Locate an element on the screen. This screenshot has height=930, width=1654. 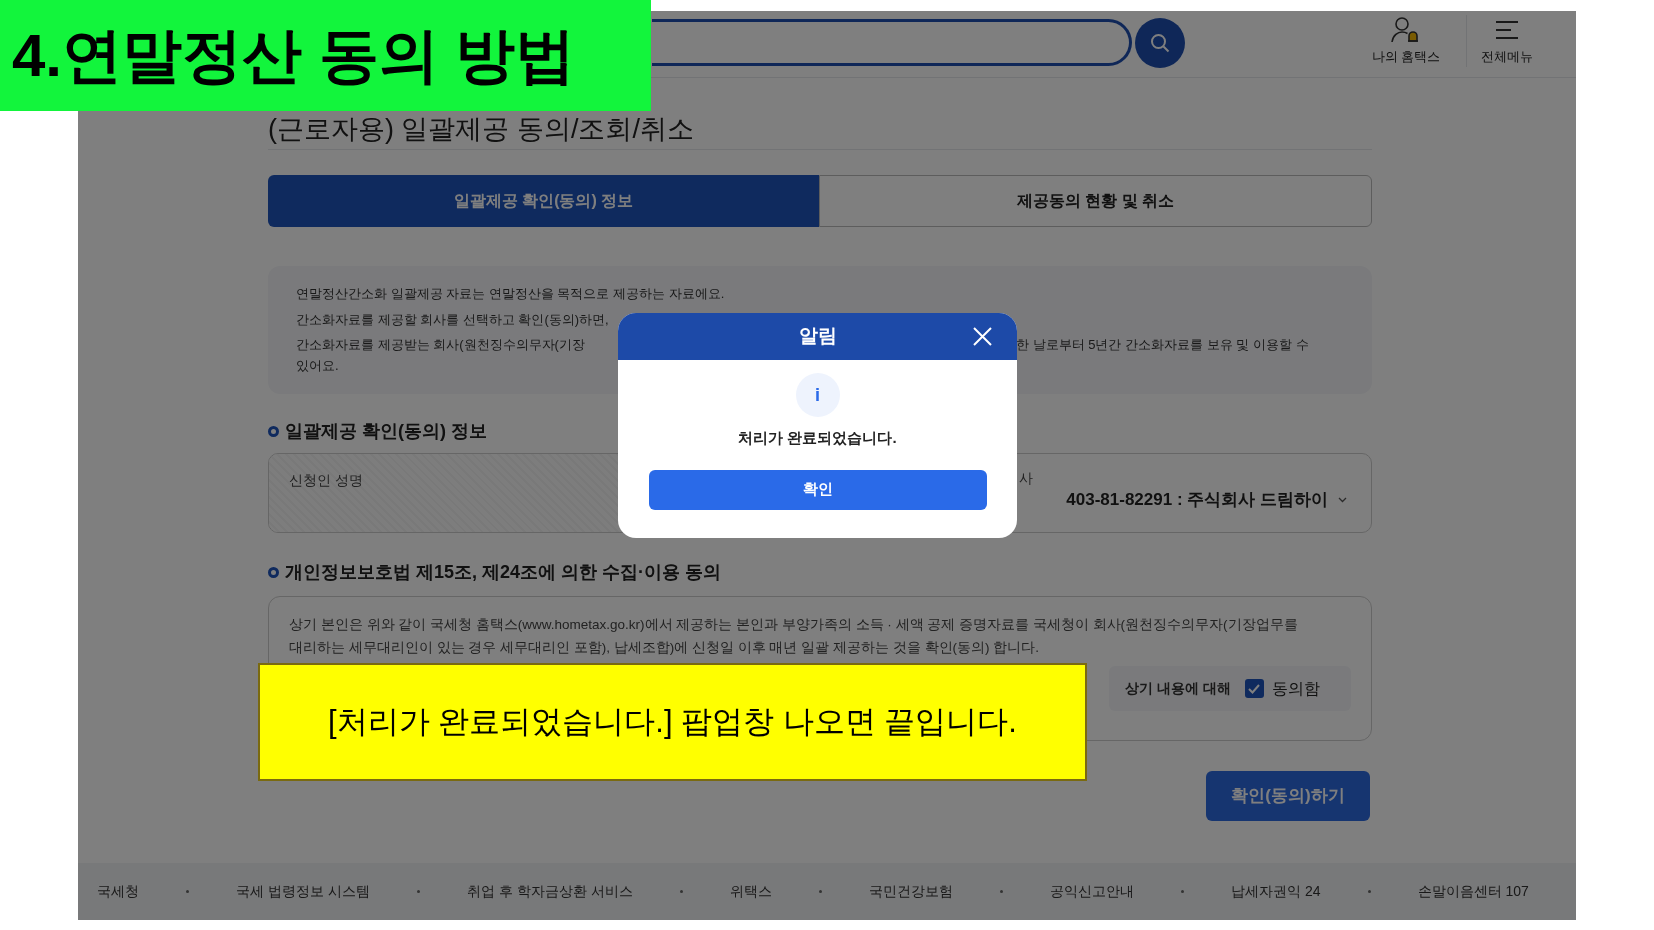
confirm-agree-button: 확인(동의)하기 is located at coordinates (1288, 796).